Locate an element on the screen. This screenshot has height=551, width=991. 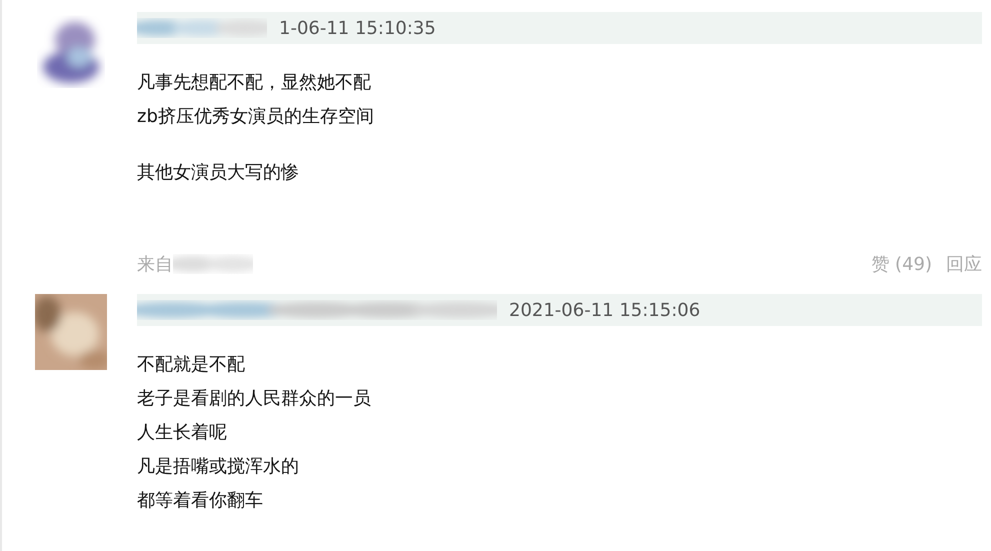
comment-text: 人生长着呢 is located at coordinates (182, 433).